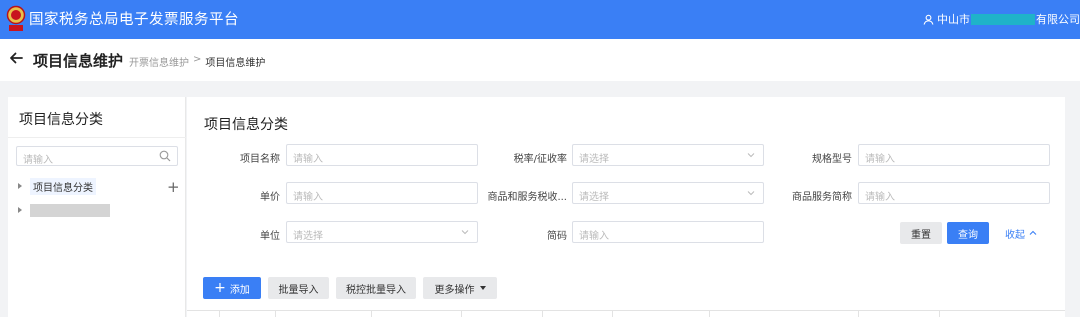  What do you see at coordinates (540, 159) in the screenshot?
I see `tax-rate-label: 税率/征收率` at bounding box center [540, 159].